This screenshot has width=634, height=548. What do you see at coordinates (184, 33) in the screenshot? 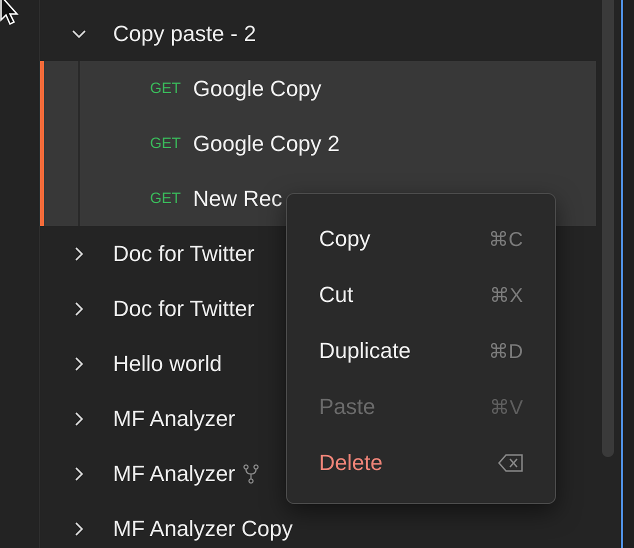
I see `collection-name: Copy paste - 2` at bounding box center [184, 33].